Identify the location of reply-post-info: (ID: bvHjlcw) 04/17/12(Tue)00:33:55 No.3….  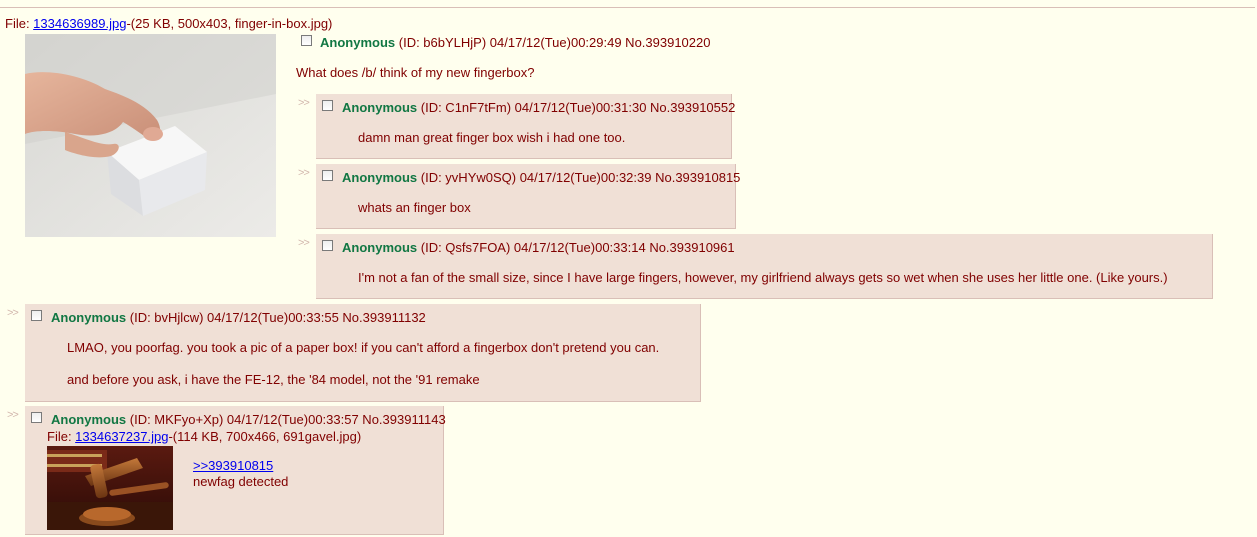
(277, 317).